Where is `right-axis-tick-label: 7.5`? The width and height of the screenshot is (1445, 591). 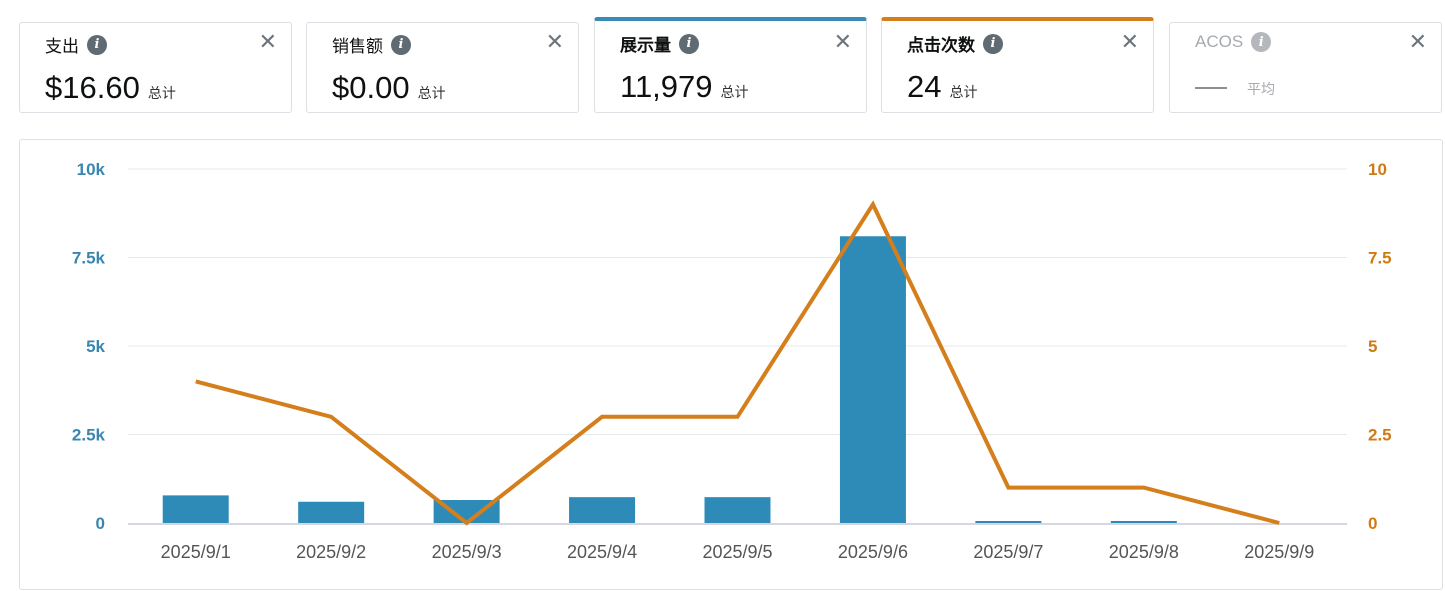 right-axis-tick-label: 7.5 is located at coordinates (1380, 258).